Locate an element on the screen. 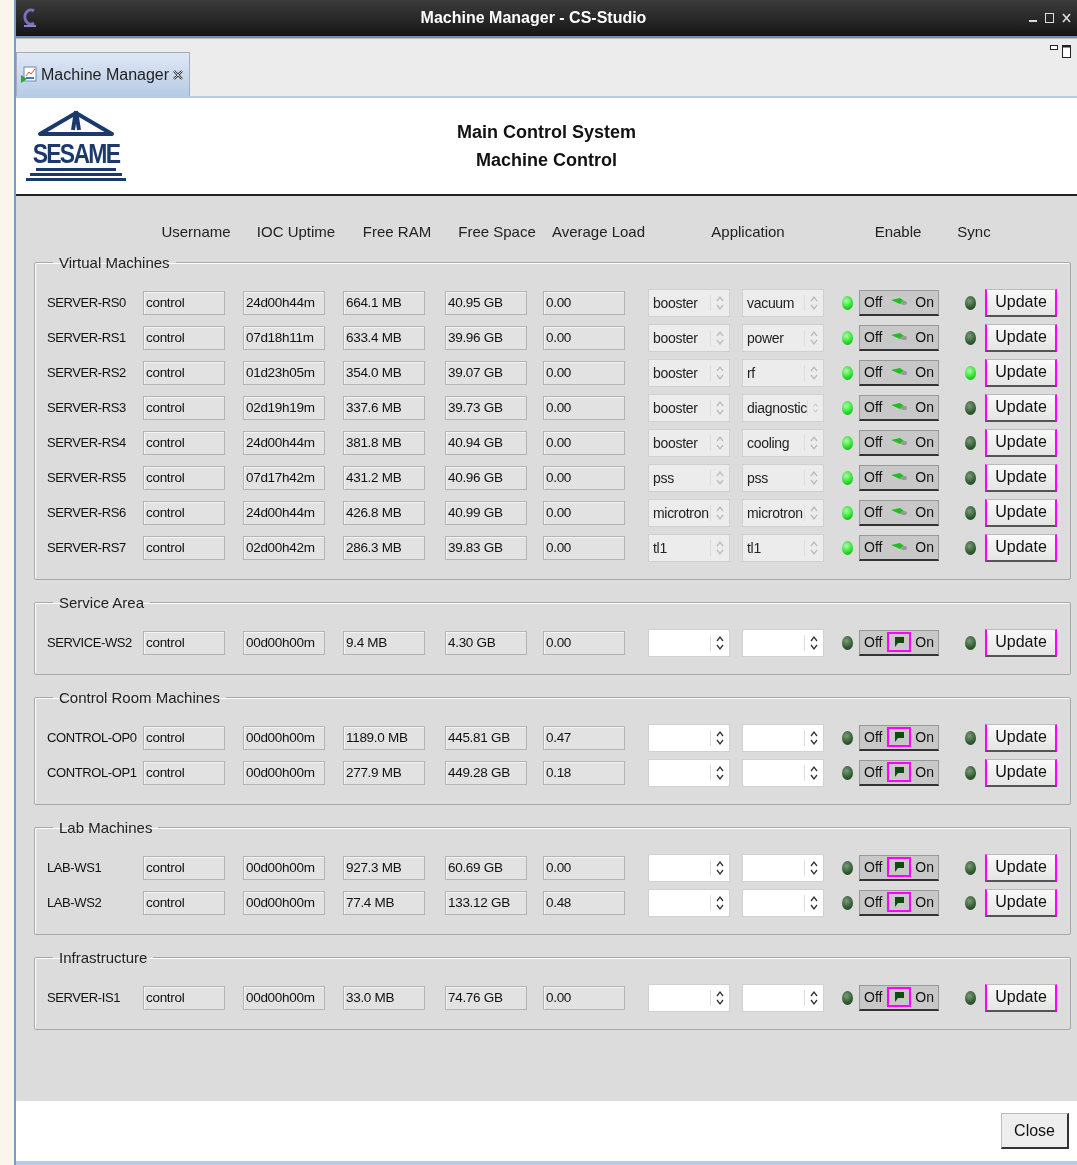  subsystem-spinner: vacuum is located at coordinates (783, 302).